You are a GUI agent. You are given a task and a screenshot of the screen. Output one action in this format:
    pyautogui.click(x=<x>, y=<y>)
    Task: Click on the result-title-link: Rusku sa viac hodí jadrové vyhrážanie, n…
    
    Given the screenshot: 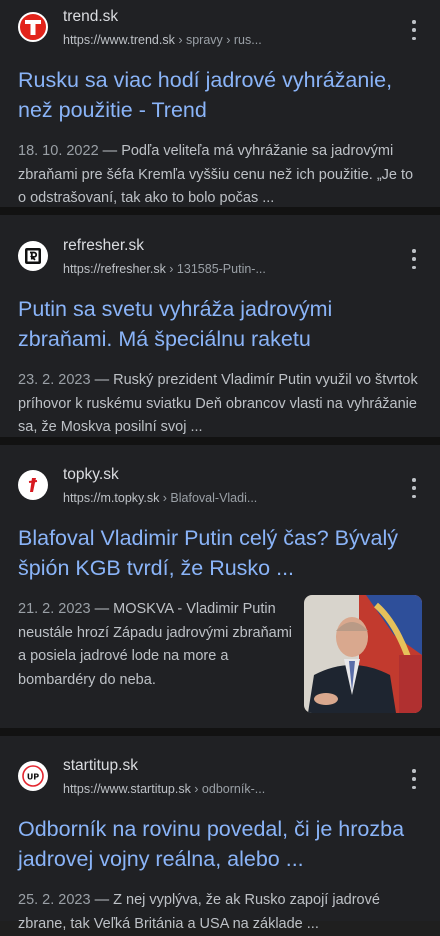 What is the action you would take?
    pyautogui.click(x=220, y=95)
    